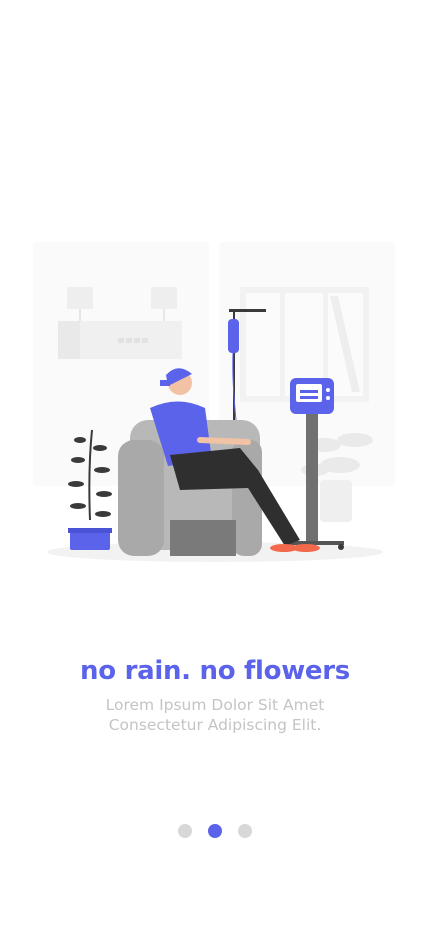  What do you see at coordinates (215, 725) in the screenshot?
I see `subtitle-line-2: Consectetur Adipiscing Elit.` at bounding box center [215, 725].